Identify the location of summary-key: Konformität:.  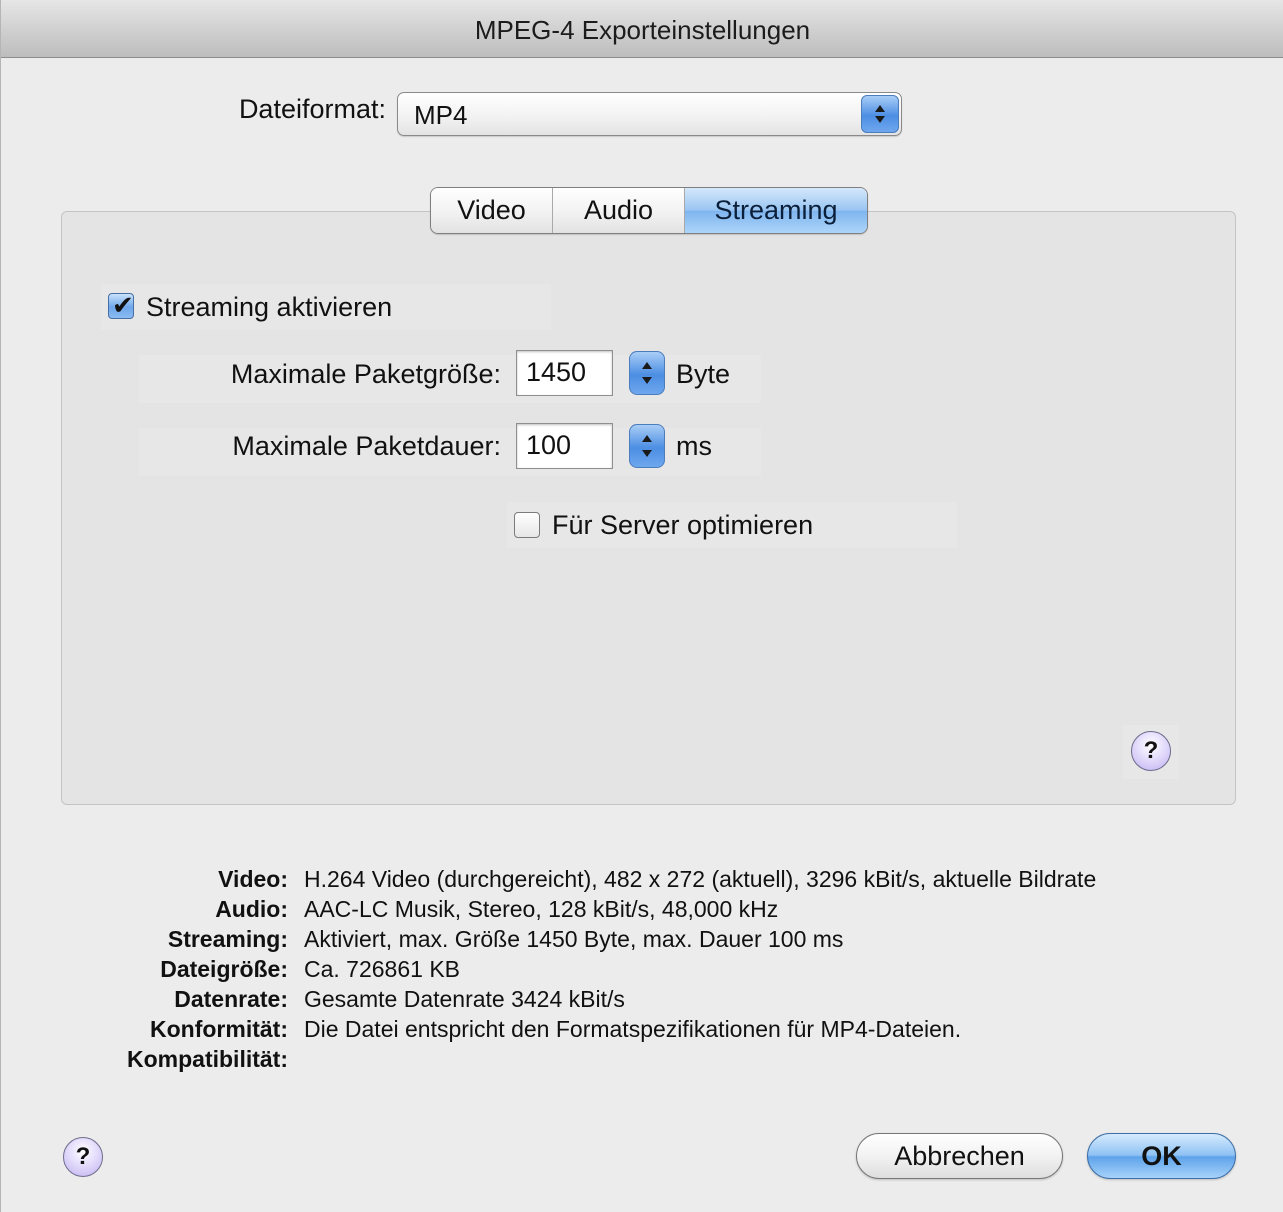
(219, 1029).